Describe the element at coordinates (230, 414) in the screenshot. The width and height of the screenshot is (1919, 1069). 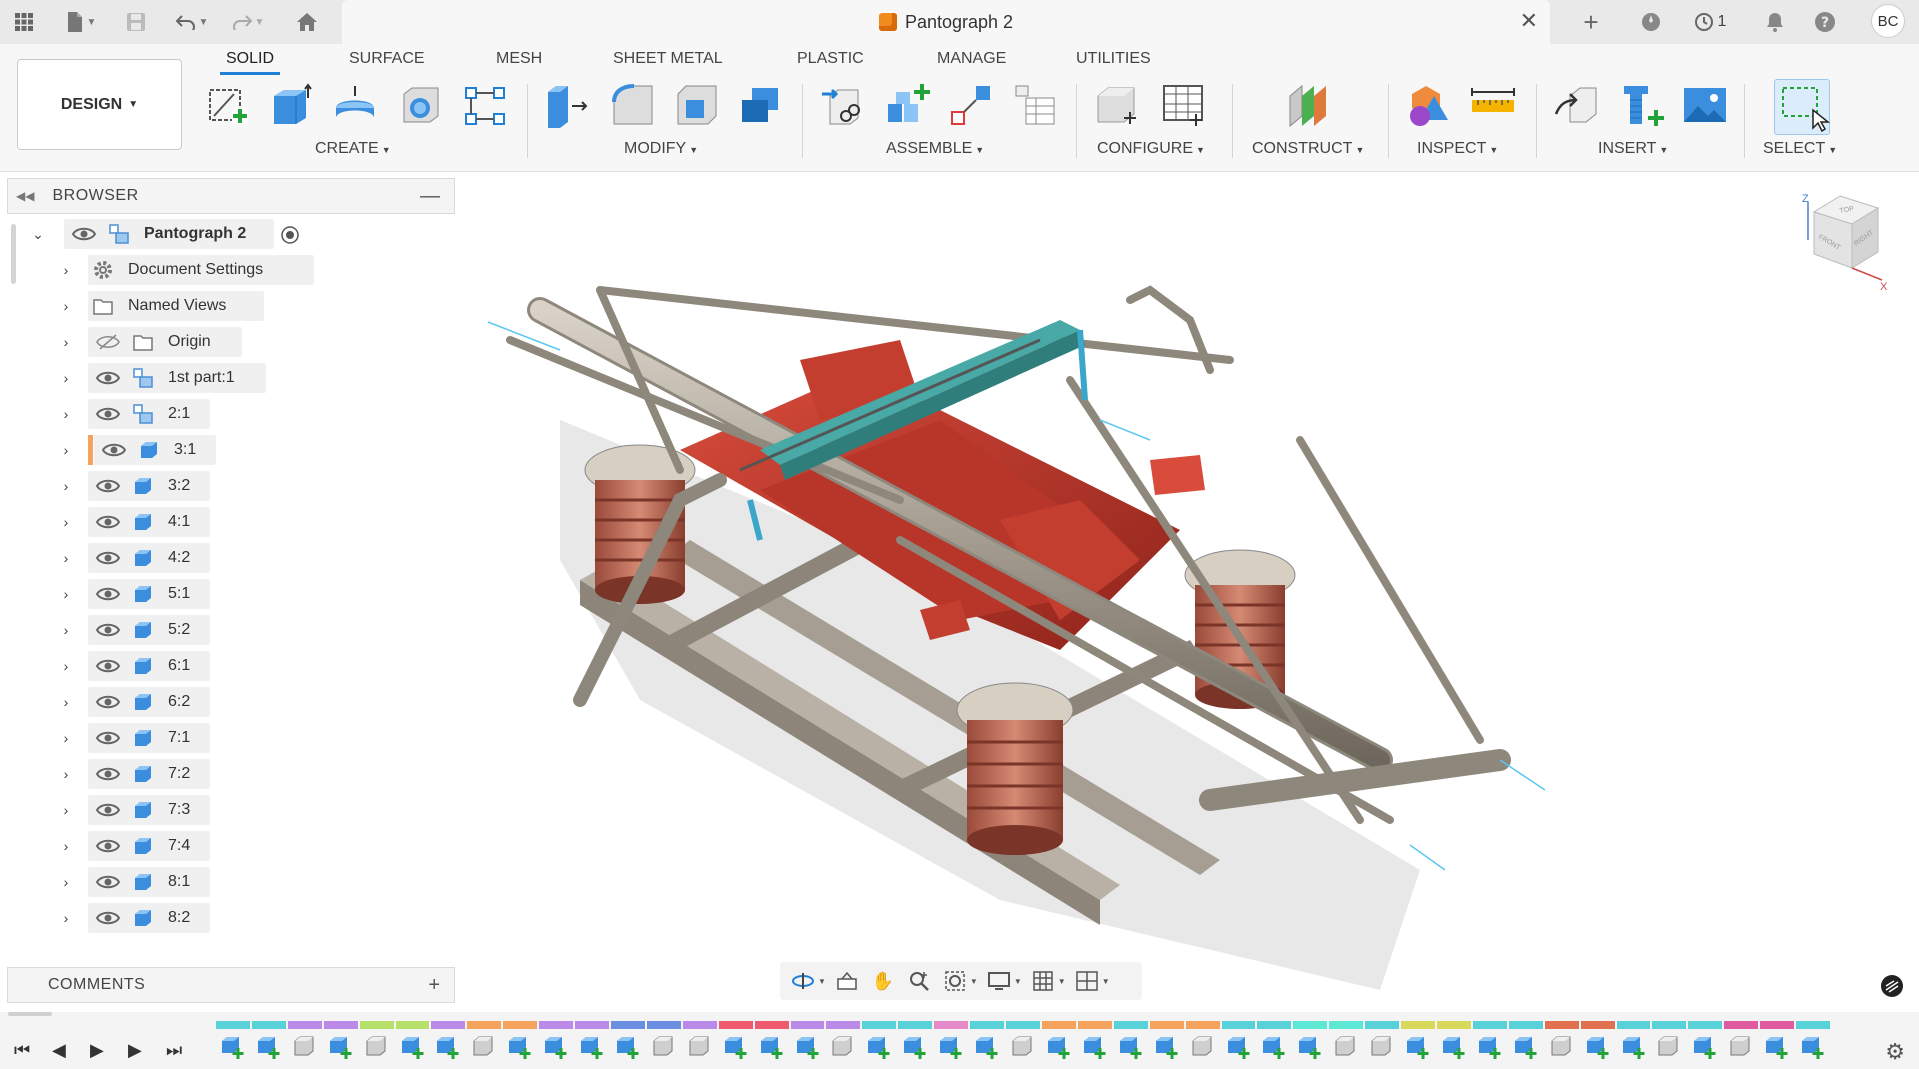
I see `browser-item: › 2:1` at that location.